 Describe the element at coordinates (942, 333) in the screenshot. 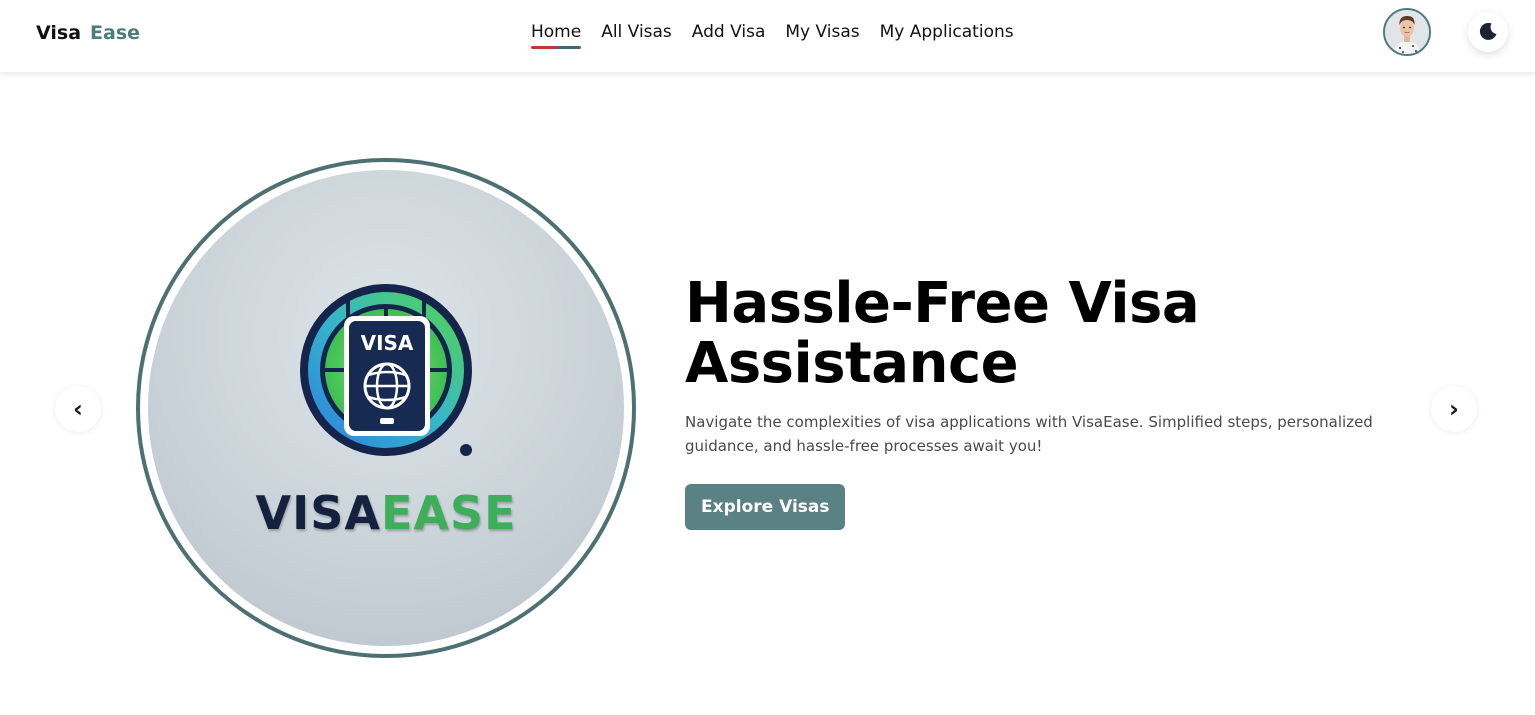

I see `hero-title: Hassle-Free Visa Assistance` at that location.